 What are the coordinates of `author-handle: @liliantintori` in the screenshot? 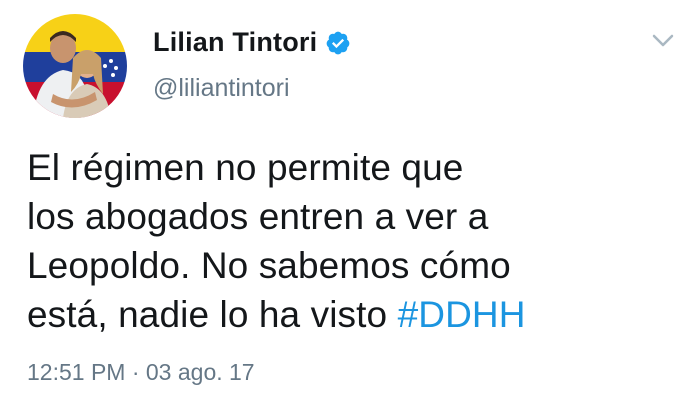 It's located at (221, 88).